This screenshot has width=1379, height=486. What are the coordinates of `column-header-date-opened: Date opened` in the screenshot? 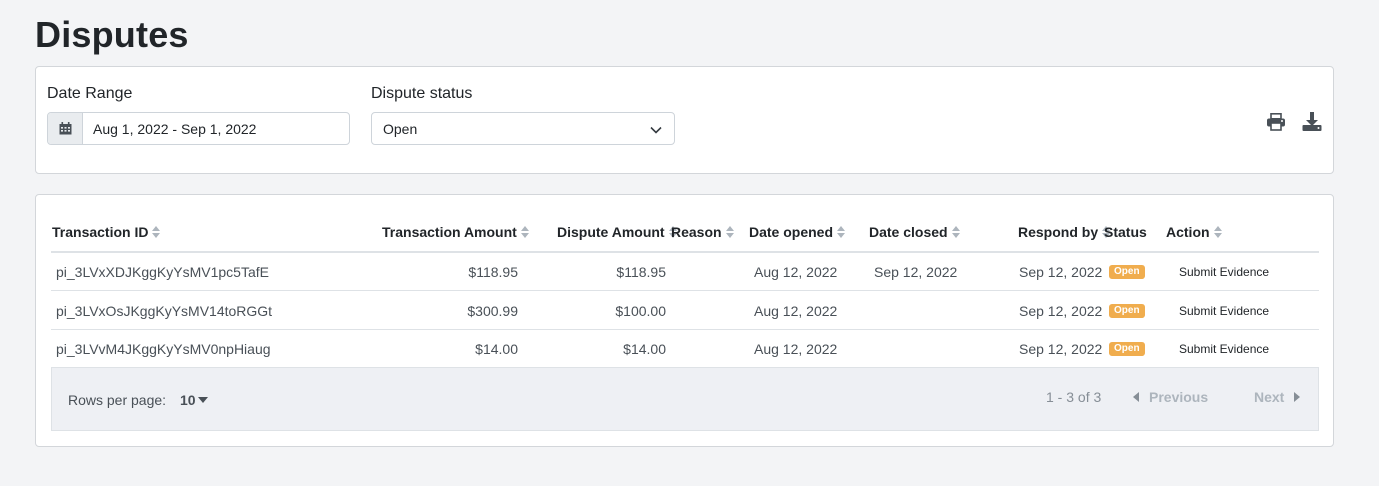 It's located at (797, 232).